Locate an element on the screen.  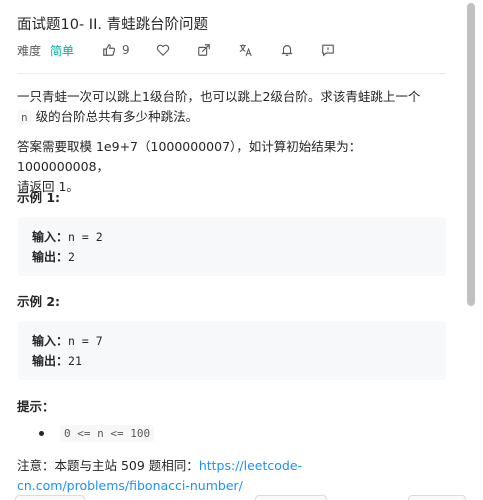
output-value: 21 is located at coordinates (75, 361).